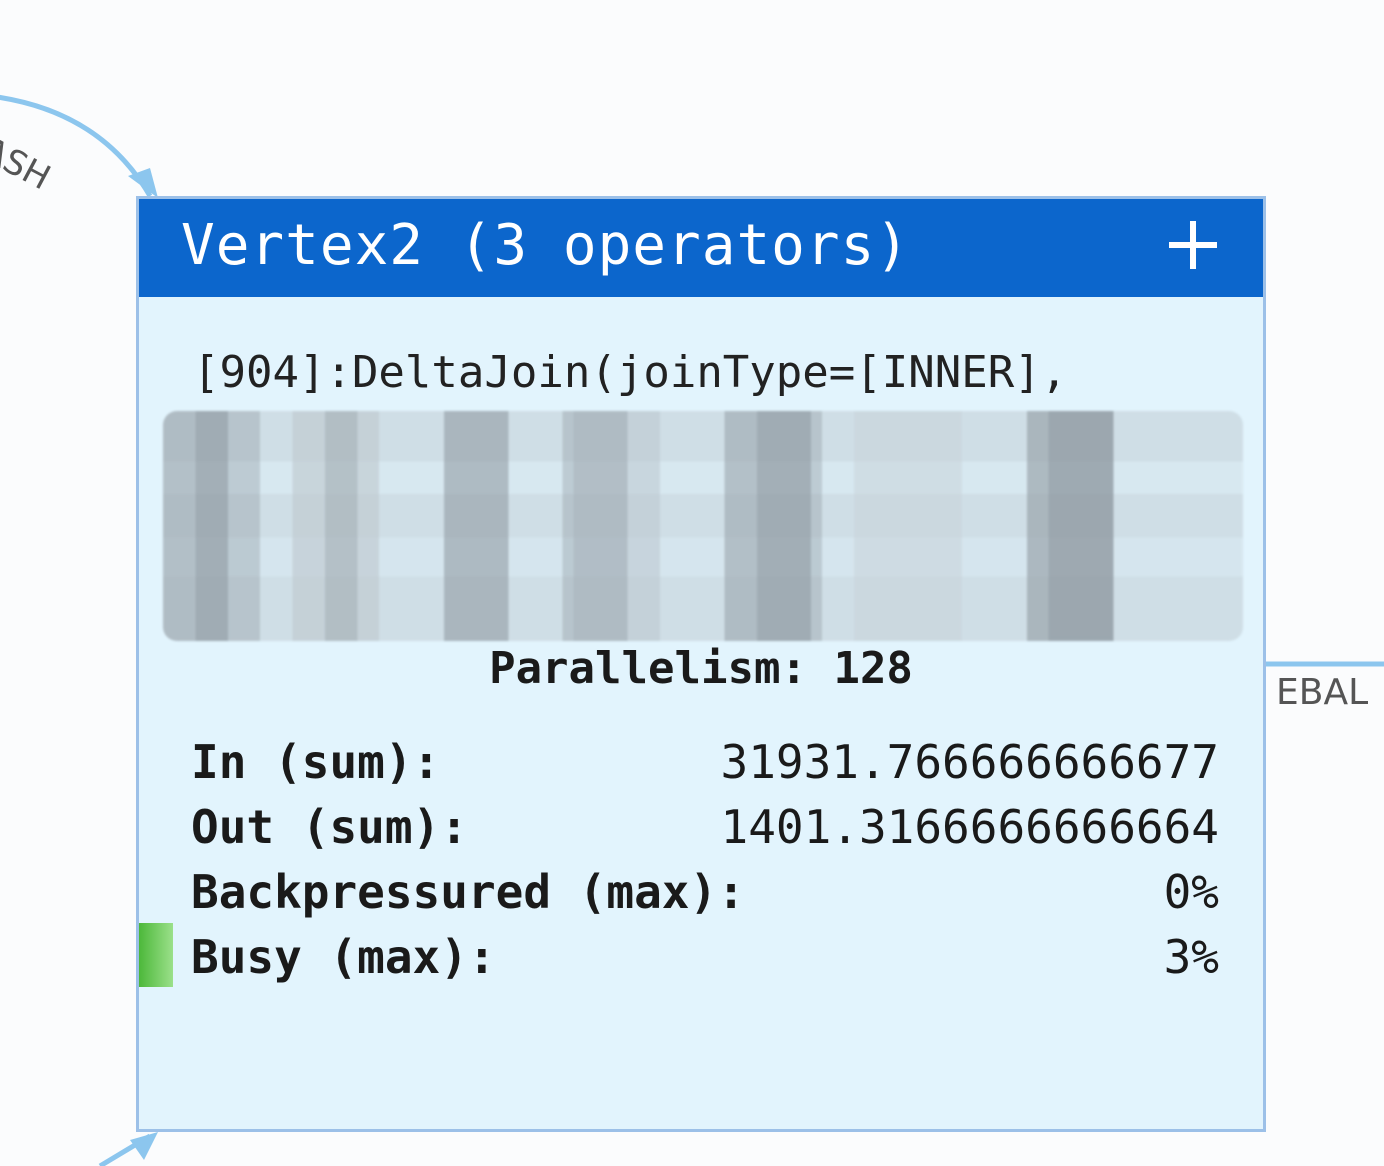  I want to click on metric-row-backpressured: Backpressured (max): 0%, so click(705, 891).